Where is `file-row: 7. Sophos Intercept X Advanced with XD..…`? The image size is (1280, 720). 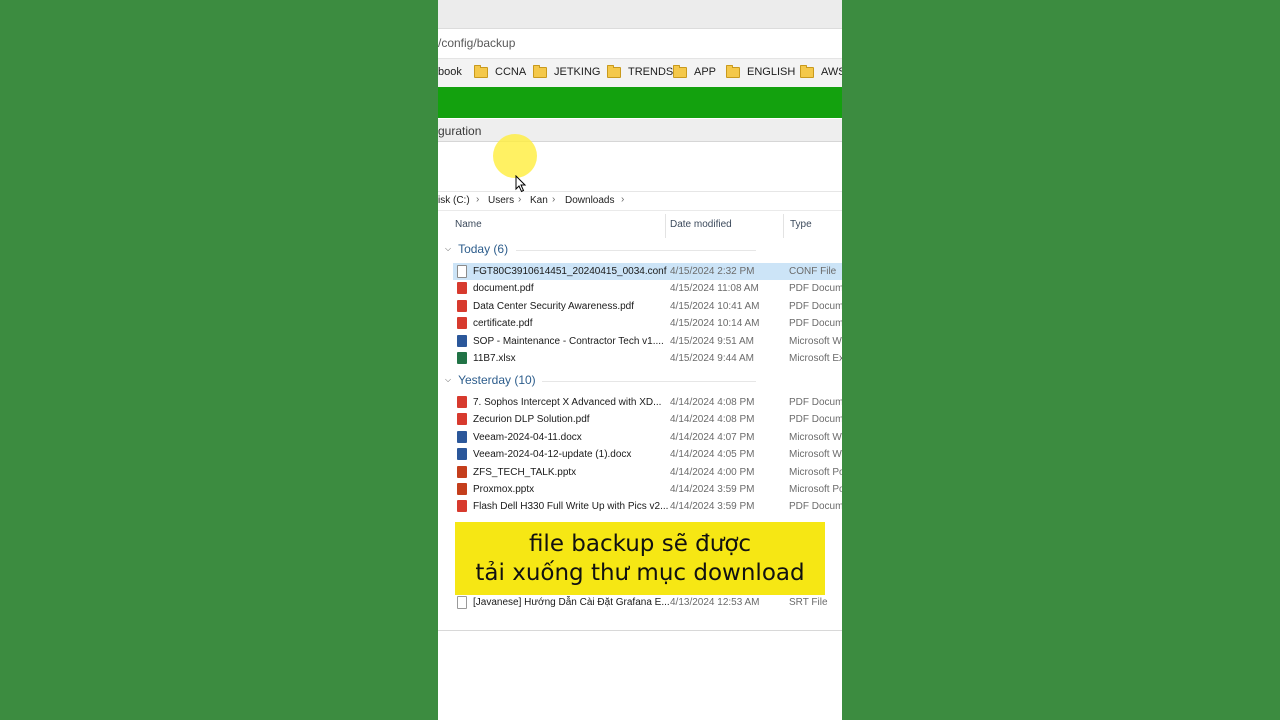 file-row: 7. Sophos Intercept X Advanced with XD..… is located at coordinates (647, 402).